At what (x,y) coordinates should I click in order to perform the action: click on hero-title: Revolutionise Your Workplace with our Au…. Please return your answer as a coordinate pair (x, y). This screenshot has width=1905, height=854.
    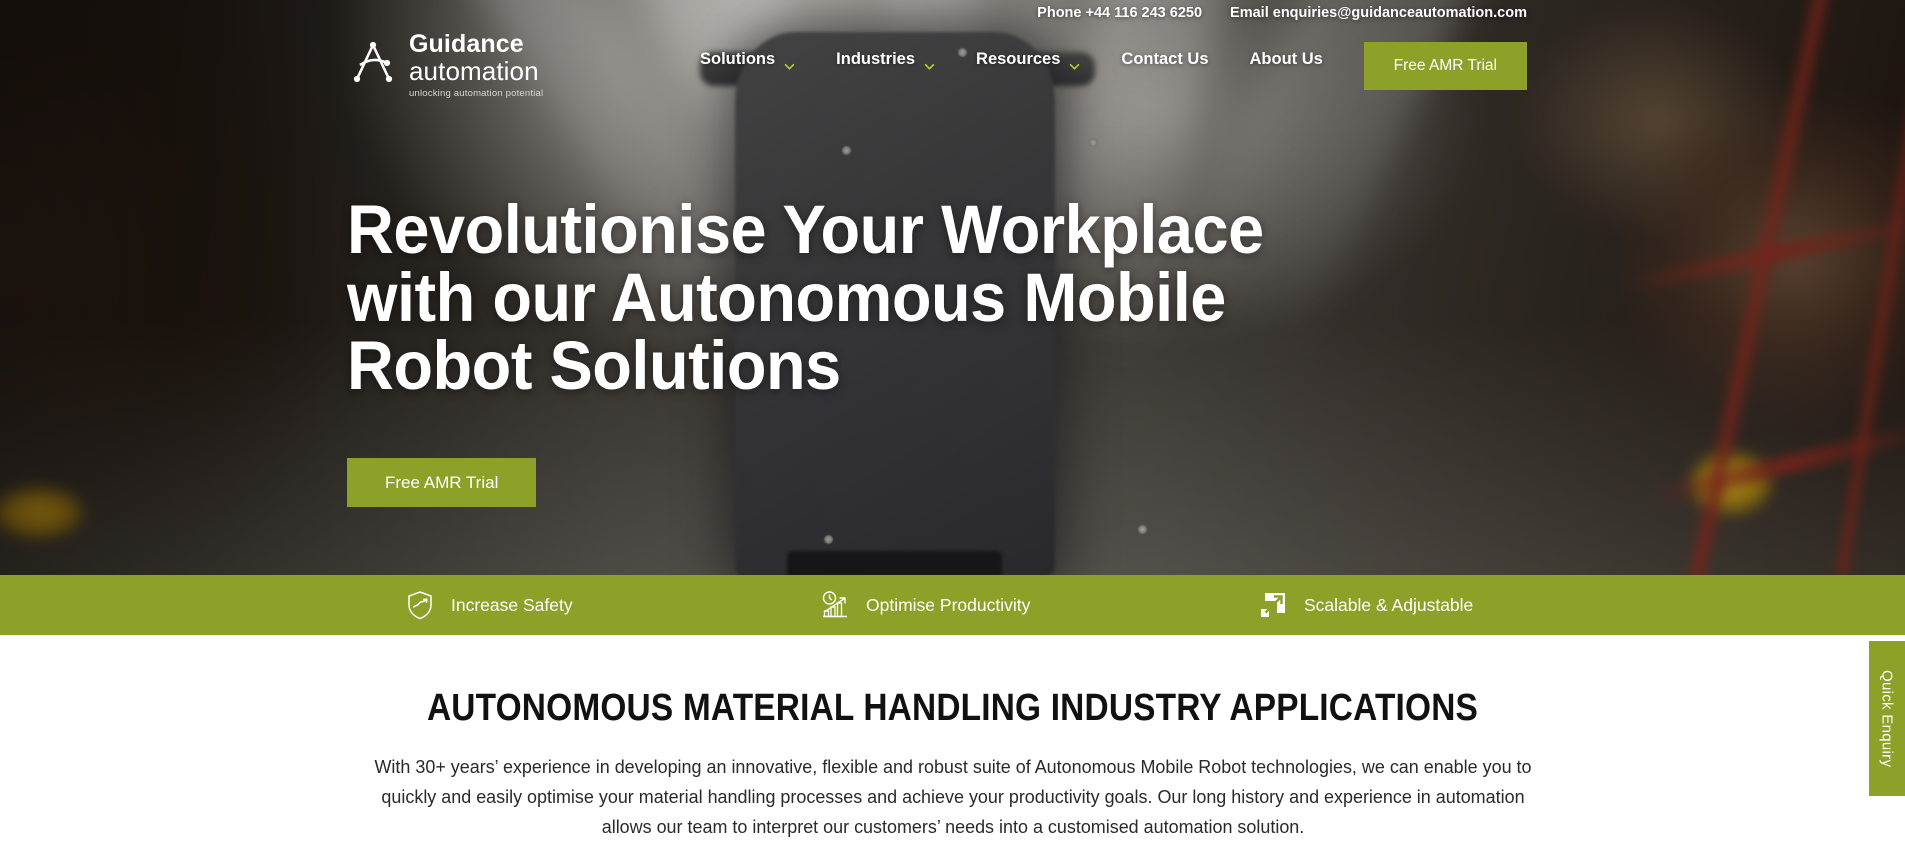
    Looking at the image, I should click on (805, 297).